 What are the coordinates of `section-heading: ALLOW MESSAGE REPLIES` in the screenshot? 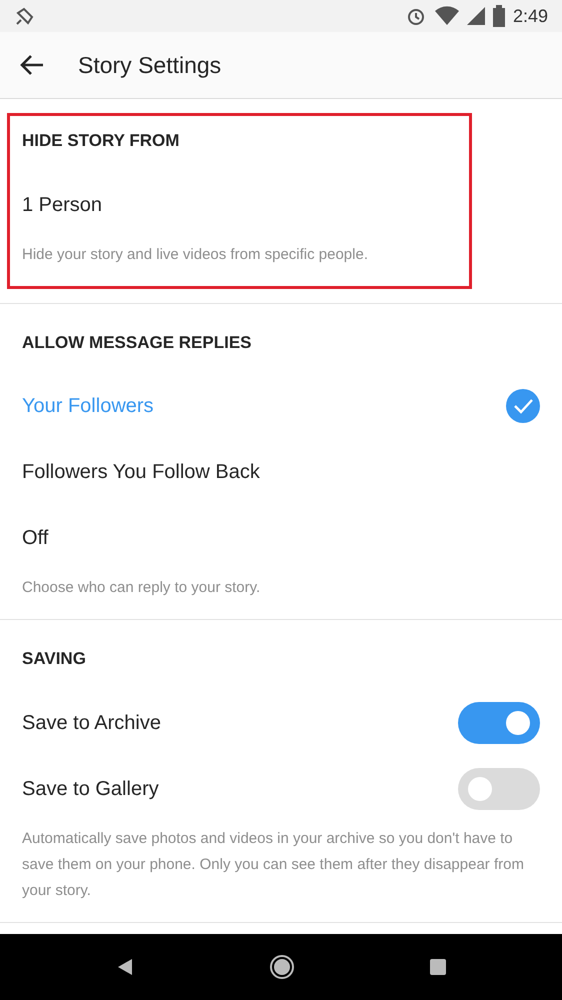 It's located at (137, 343).